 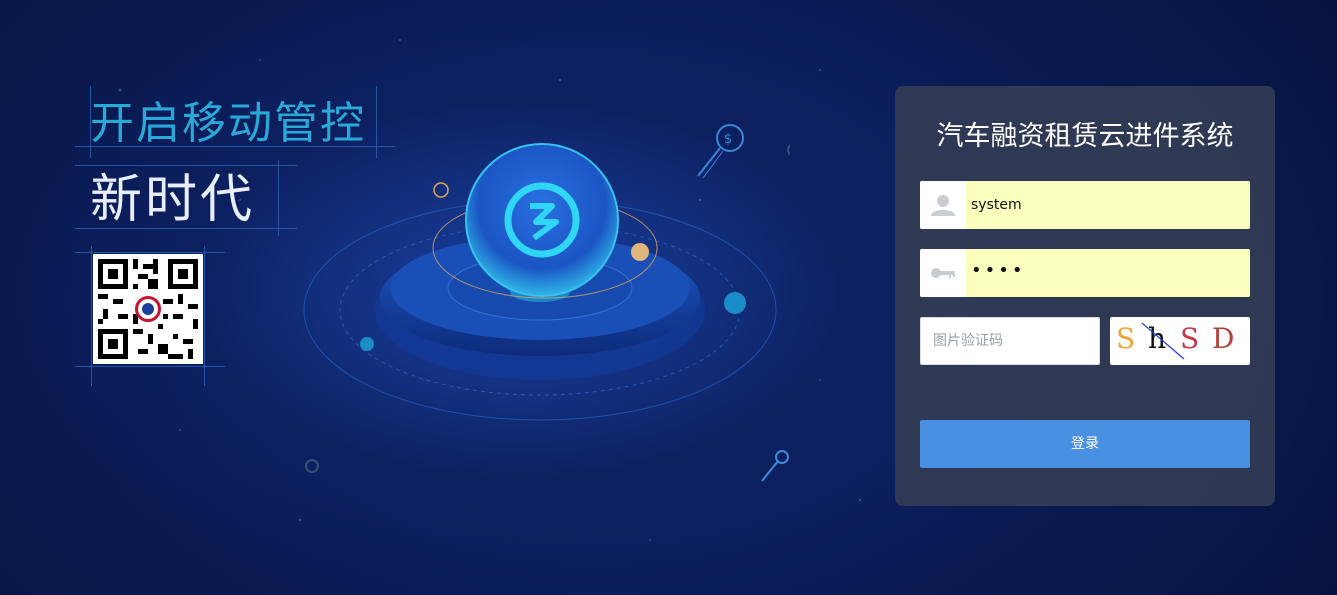 I want to click on username-input: system, so click(x=1108, y=205).